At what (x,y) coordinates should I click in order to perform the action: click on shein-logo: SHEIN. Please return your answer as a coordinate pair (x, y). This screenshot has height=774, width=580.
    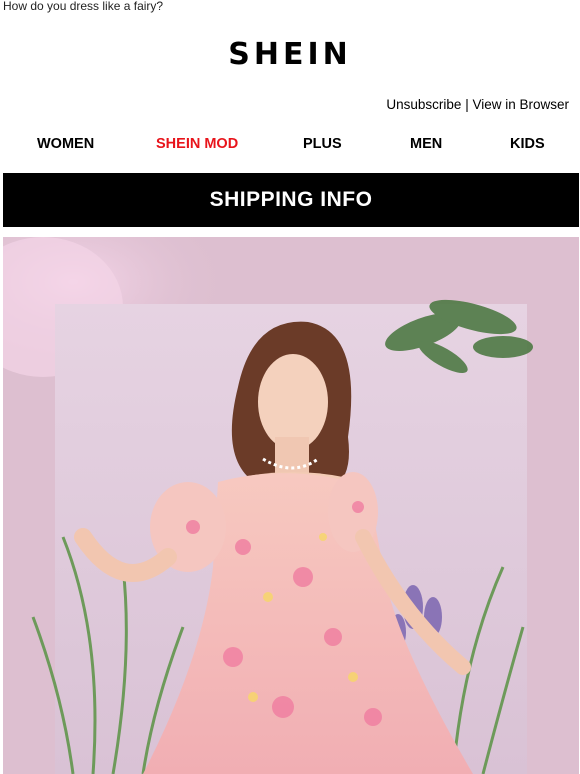
    Looking at the image, I should click on (290, 55).